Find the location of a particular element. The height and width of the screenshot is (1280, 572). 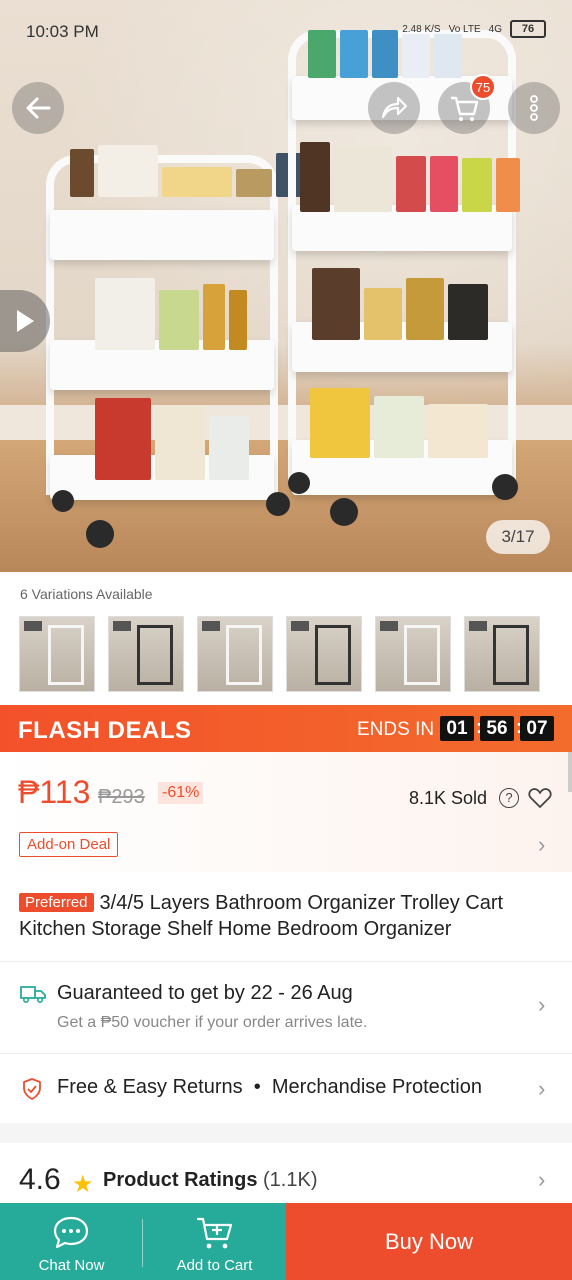

timer-minutes: 56 is located at coordinates (497, 728).